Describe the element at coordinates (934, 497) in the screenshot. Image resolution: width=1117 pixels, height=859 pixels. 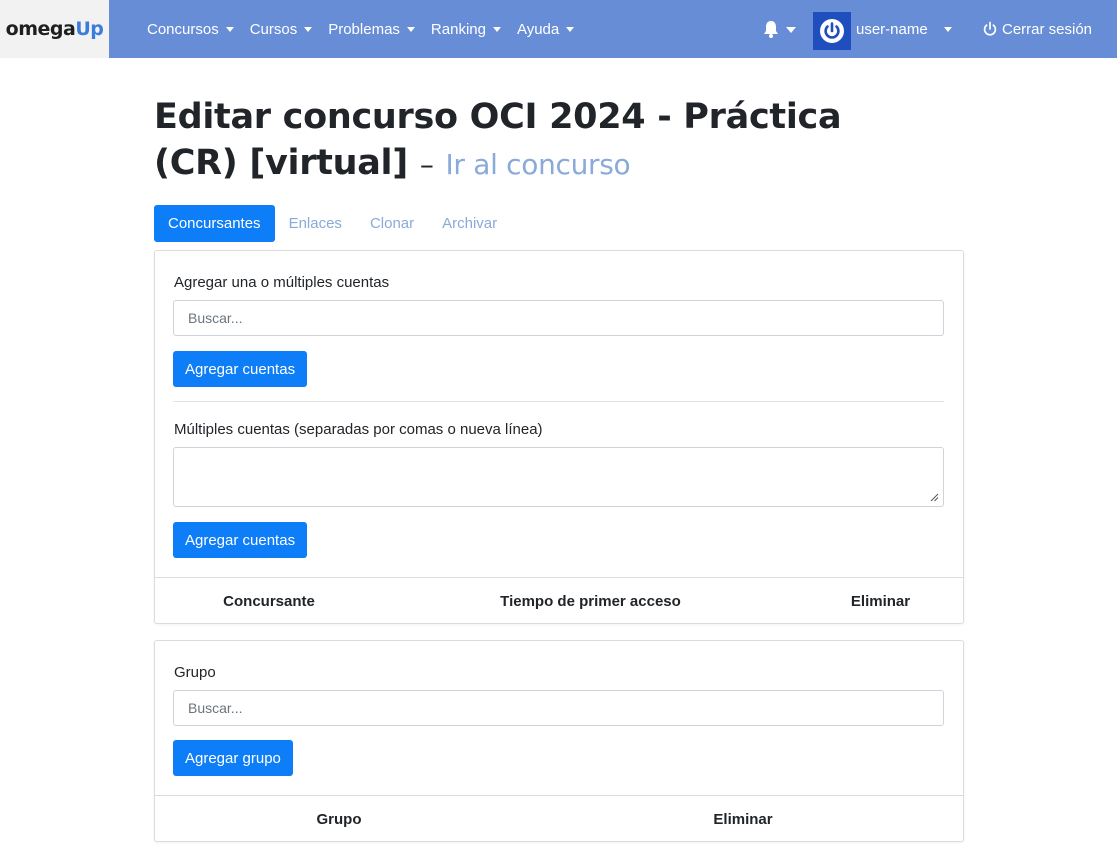
I see `resize-grip-icon` at that location.